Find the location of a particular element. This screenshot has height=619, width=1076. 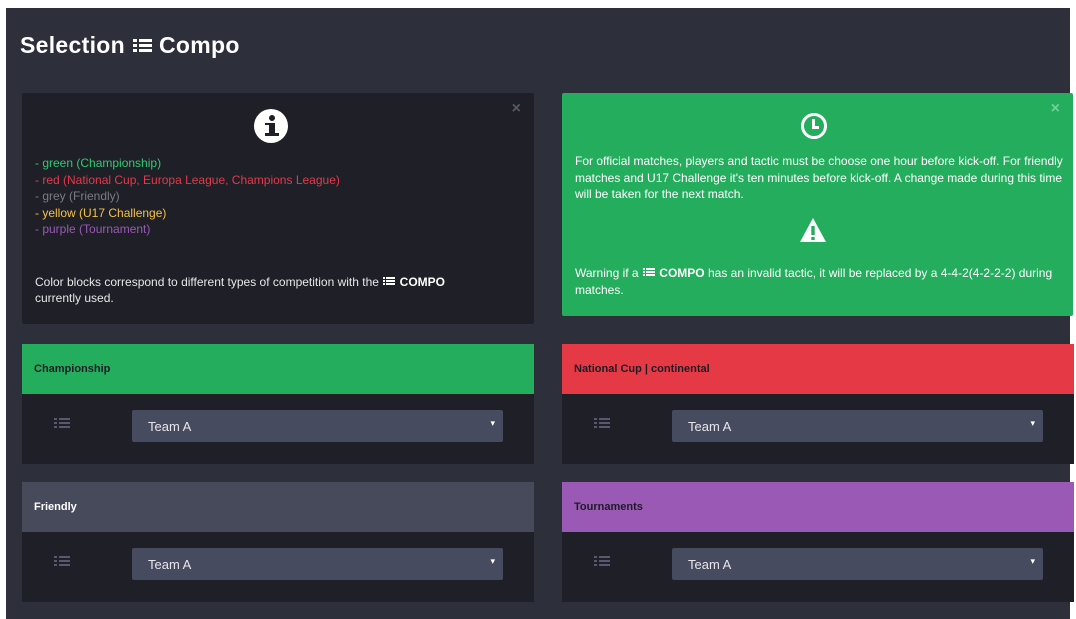

legend-item-purple: - purple (Tournament) is located at coordinates (93, 229).